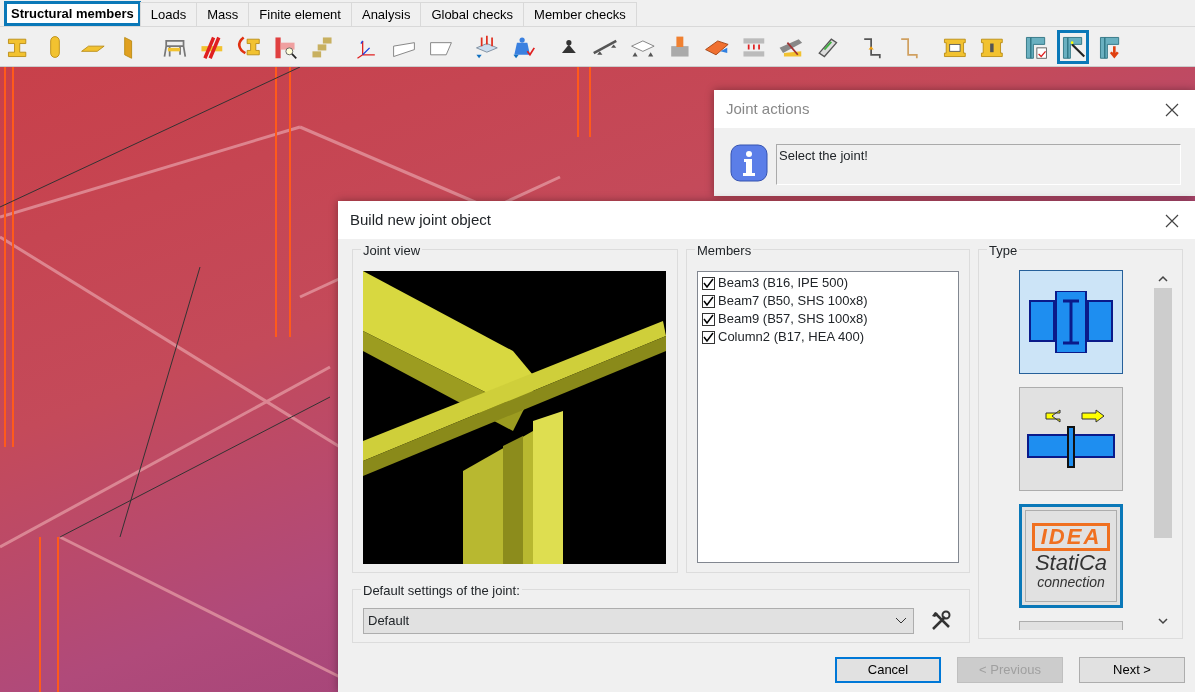  What do you see at coordinates (888, 670) in the screenshot?
I see `dialog-button: Cancel` at bounding box center [888, 670].